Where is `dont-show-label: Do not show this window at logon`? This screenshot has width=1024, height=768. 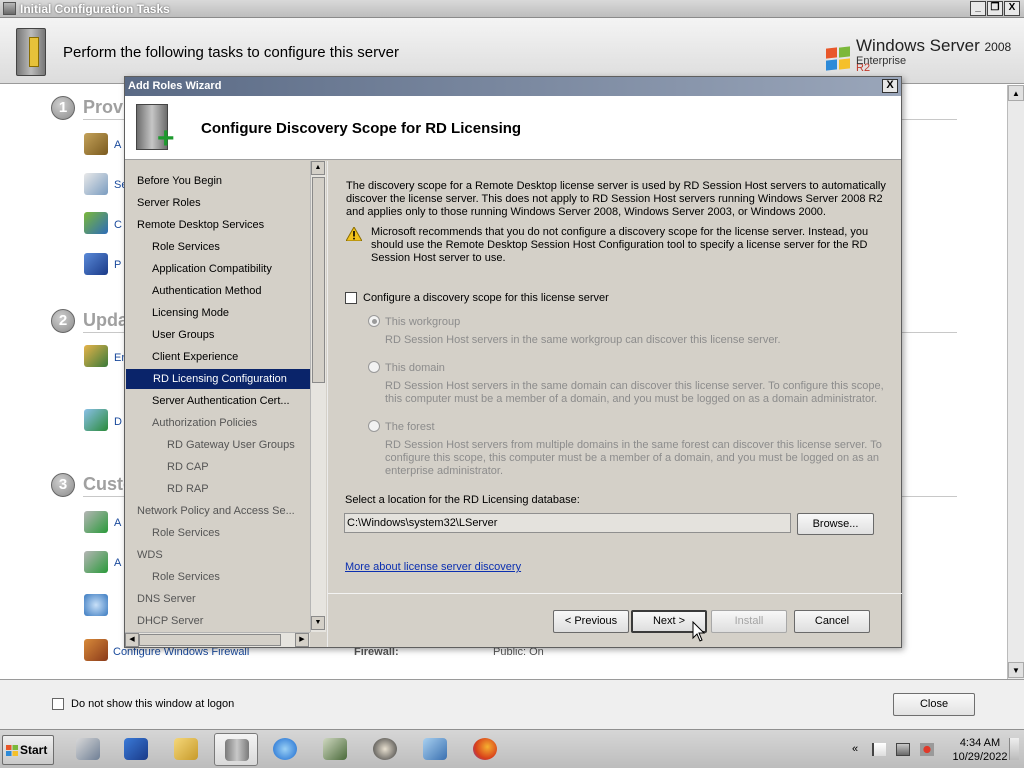
dont-show-label: Do not show this window at logon is located at coordinates (153, 704).